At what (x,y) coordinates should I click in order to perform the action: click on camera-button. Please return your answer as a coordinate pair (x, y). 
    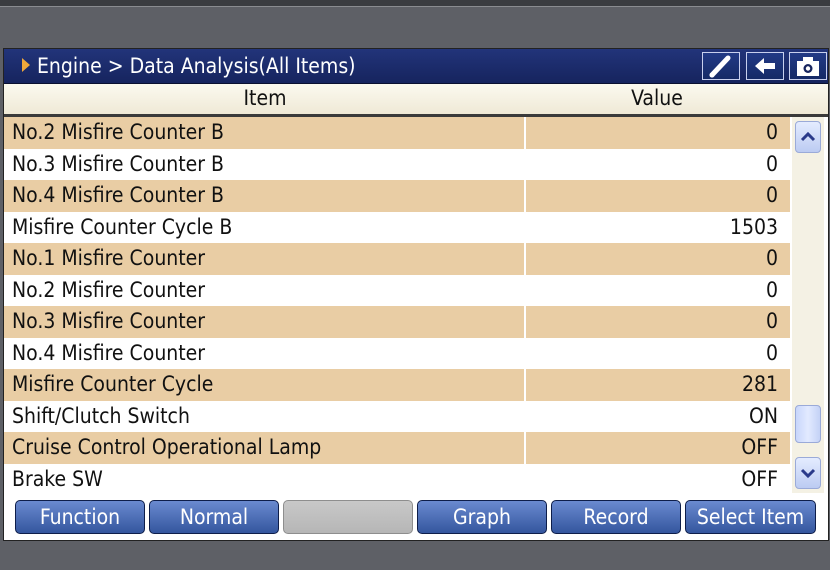
    Looking at the image, I should click on (808, 66).